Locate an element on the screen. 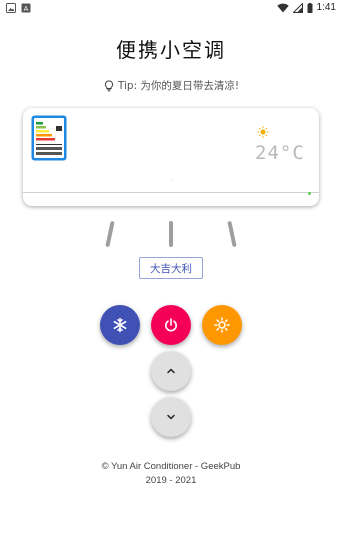 The image size is (342, 550). temperature-up-button is located at coordinates (171, 371).